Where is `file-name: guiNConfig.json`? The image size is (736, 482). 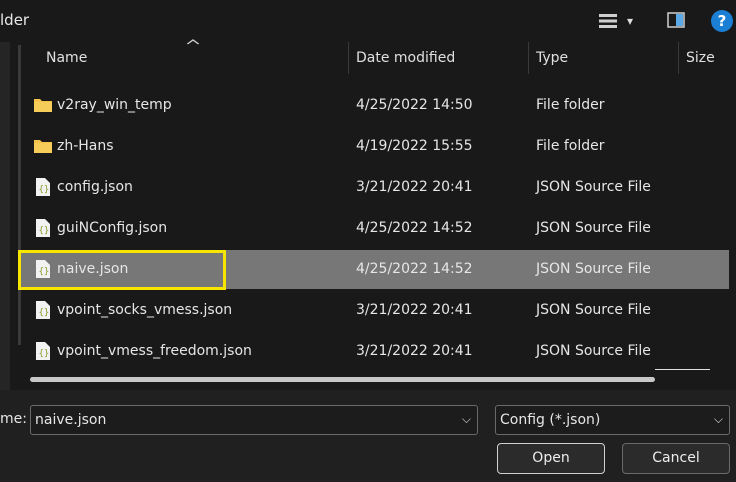 file-name: guiNConfig.json is located at coordinates (112, 228).